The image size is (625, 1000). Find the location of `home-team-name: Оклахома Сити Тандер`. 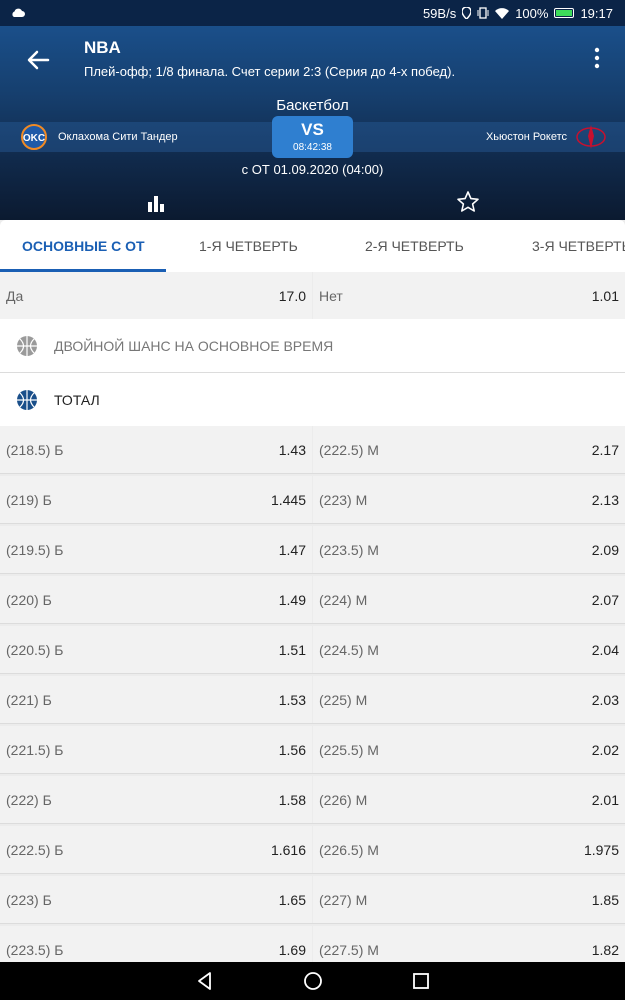

home-team-name: Оклахома Сити Тандер is located at coordinates (118, 137).